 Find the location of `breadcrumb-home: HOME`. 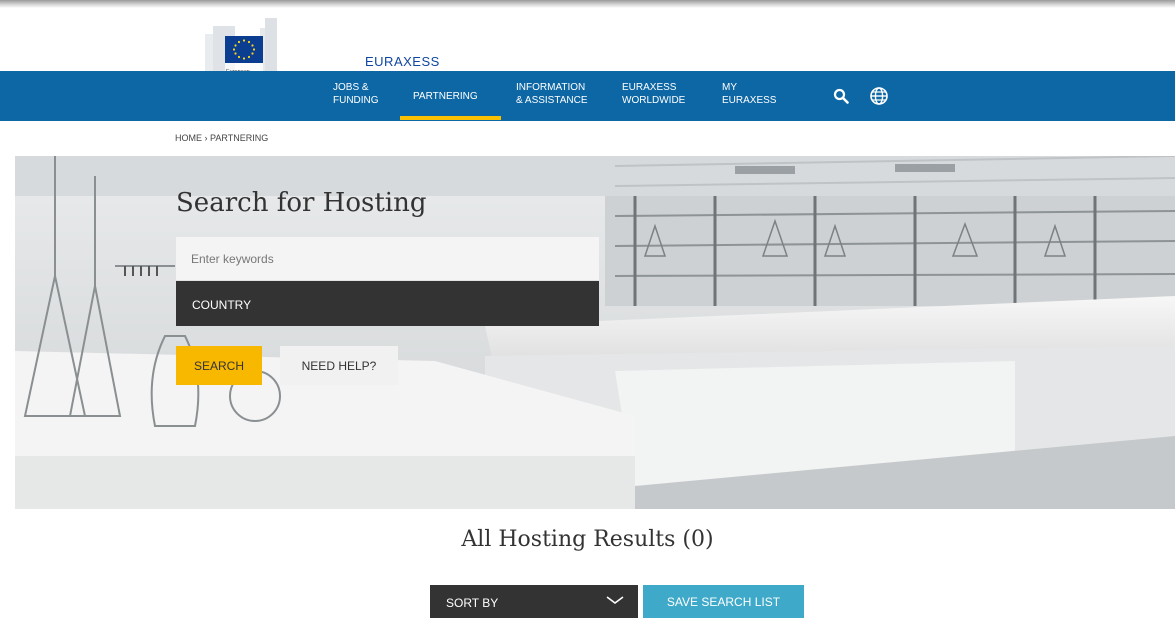

breadcrumb-home: HOME is located at coordinates (188, 138).